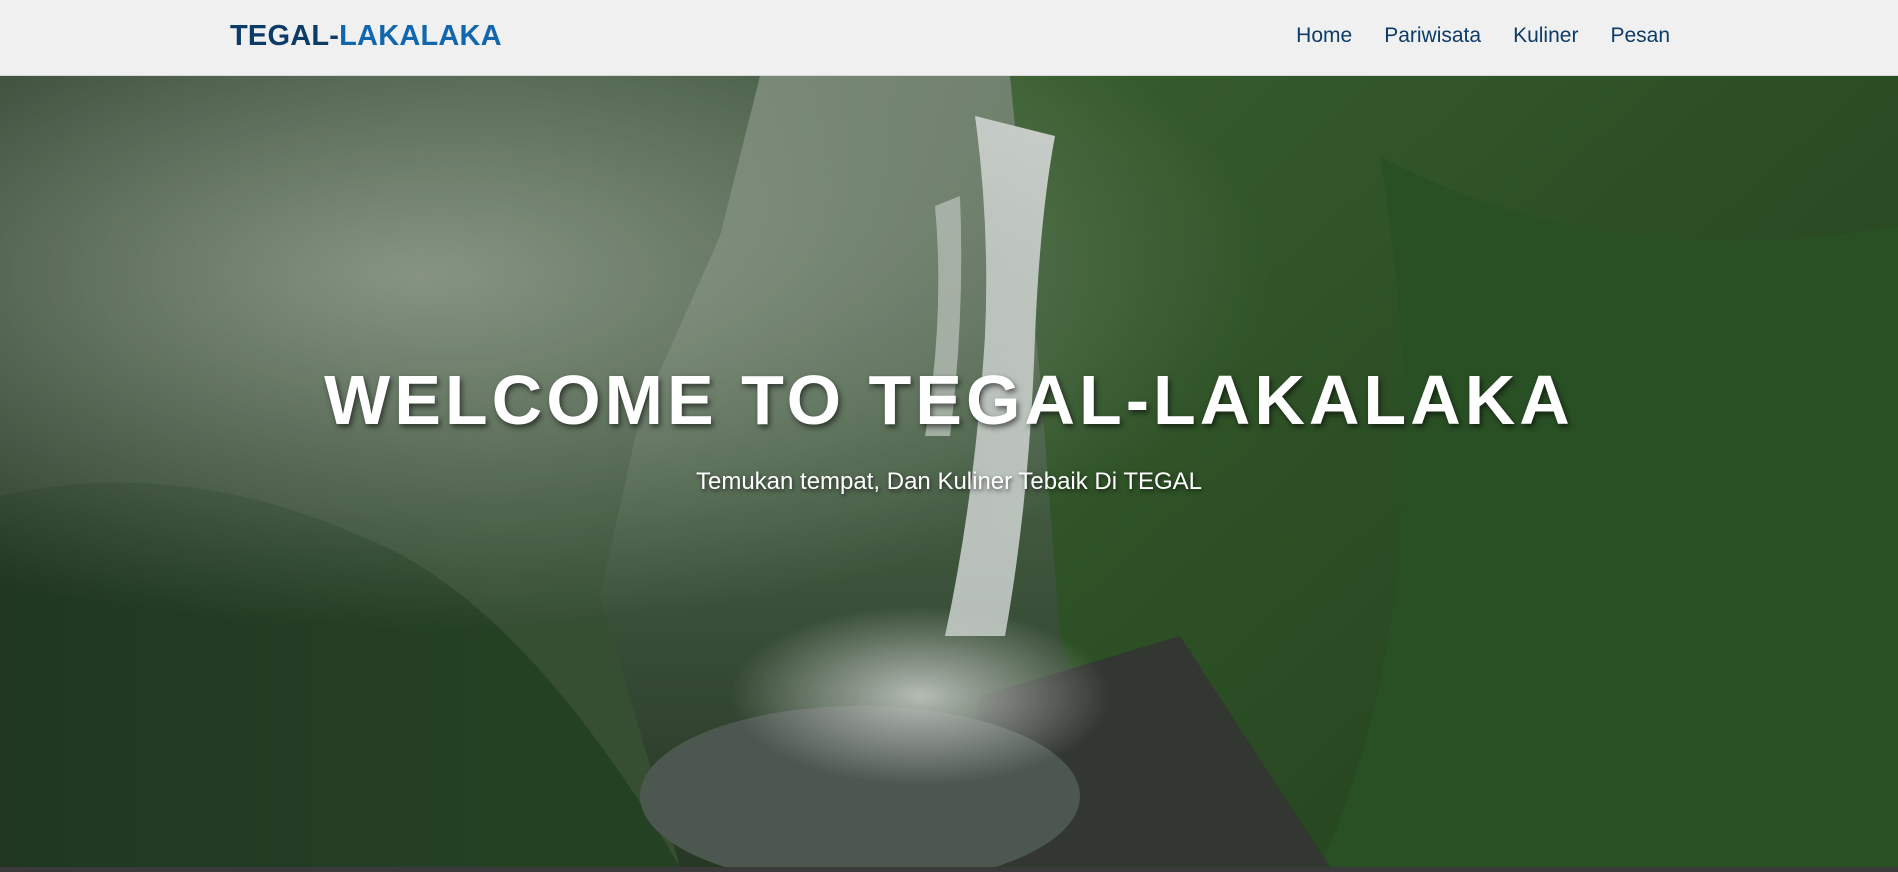  I want to click on brand-part2: LAKALAKA, so click(420, 36).